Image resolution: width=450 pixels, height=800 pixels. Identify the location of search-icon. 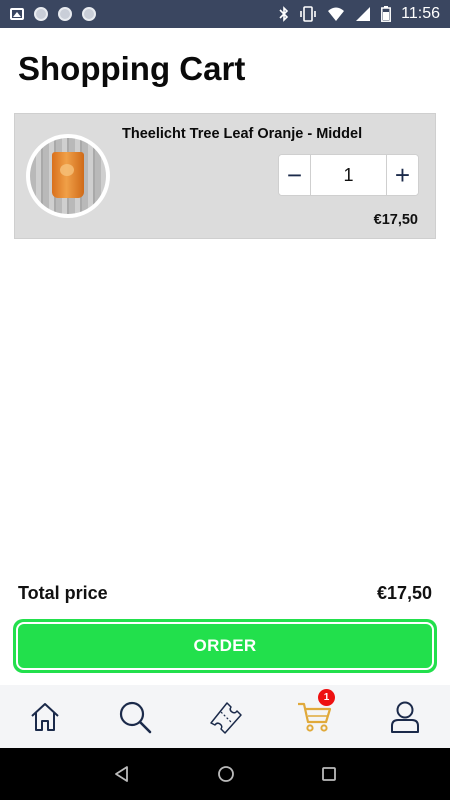
(135, 717).